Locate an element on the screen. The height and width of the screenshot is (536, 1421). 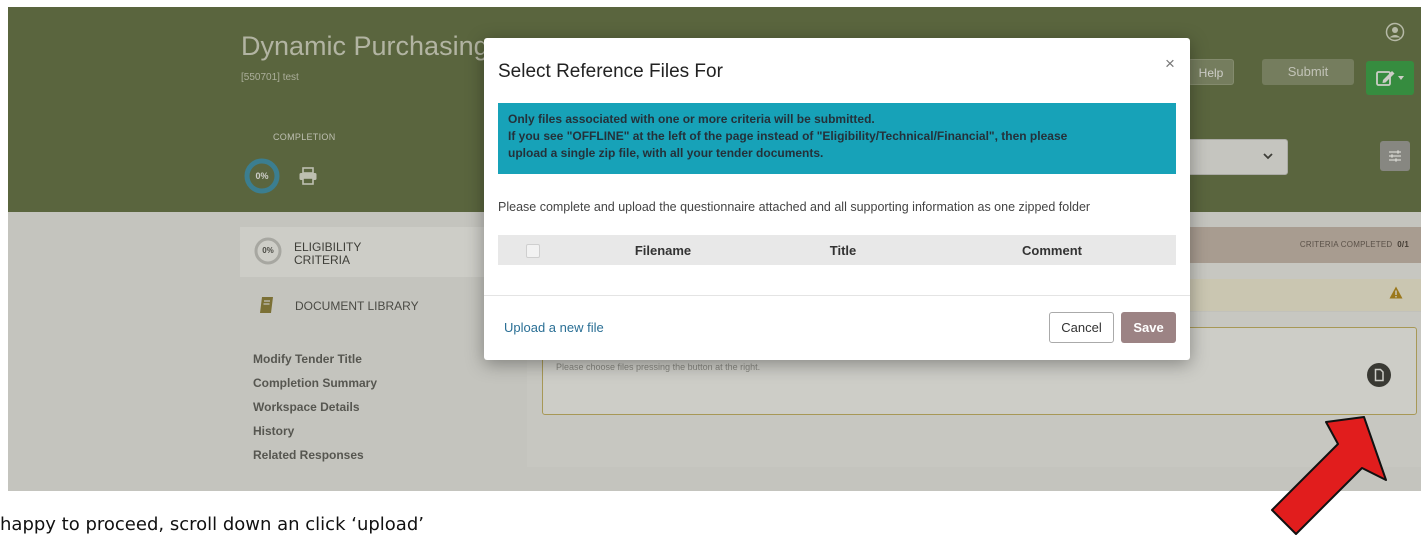
edit-icon is located at coordinates (1390, 78).